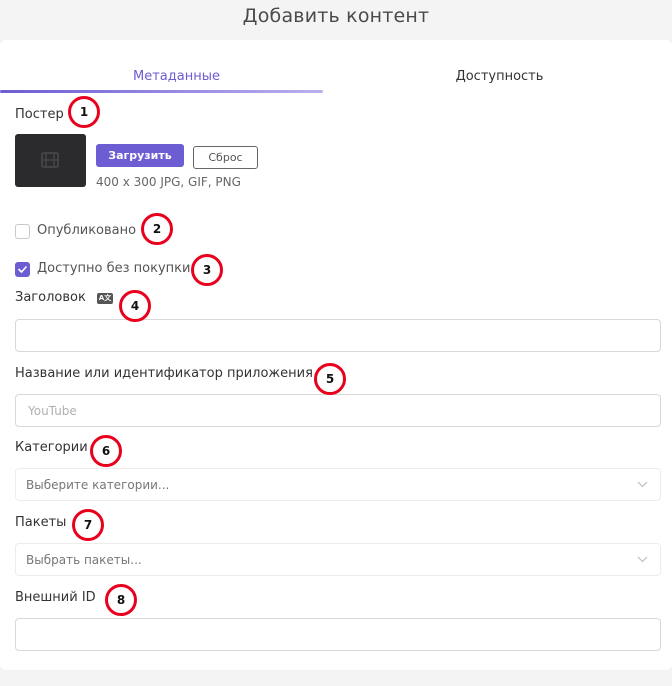 This screenshot has width=672, height=686. What do you see at coordinates (338, 410) in the screenshot?
I see `app-input` at bounding box center [338, 410].